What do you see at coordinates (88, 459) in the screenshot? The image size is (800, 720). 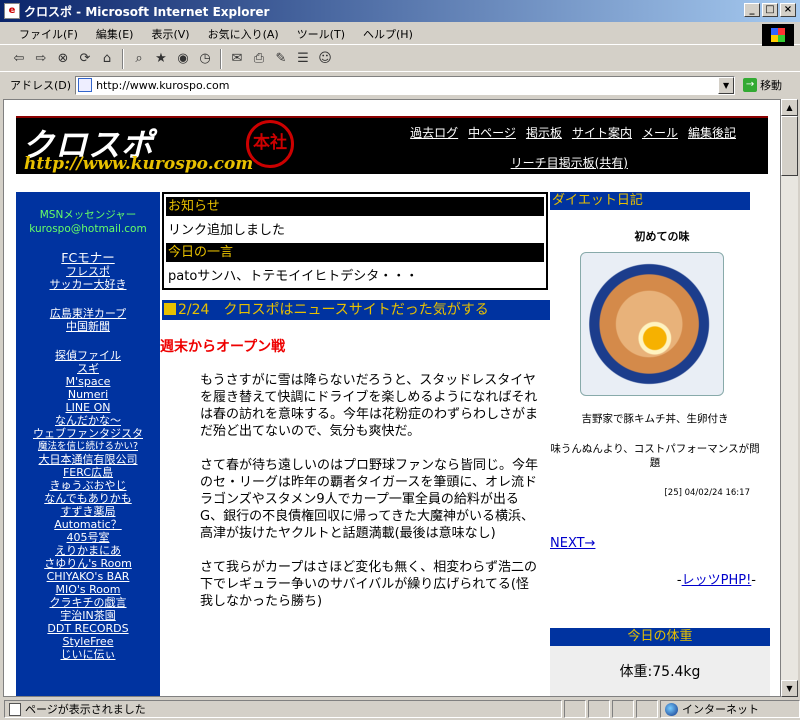 I see `sidebar-link: 大日本通信有限公司` at bounding box center [88, 459].